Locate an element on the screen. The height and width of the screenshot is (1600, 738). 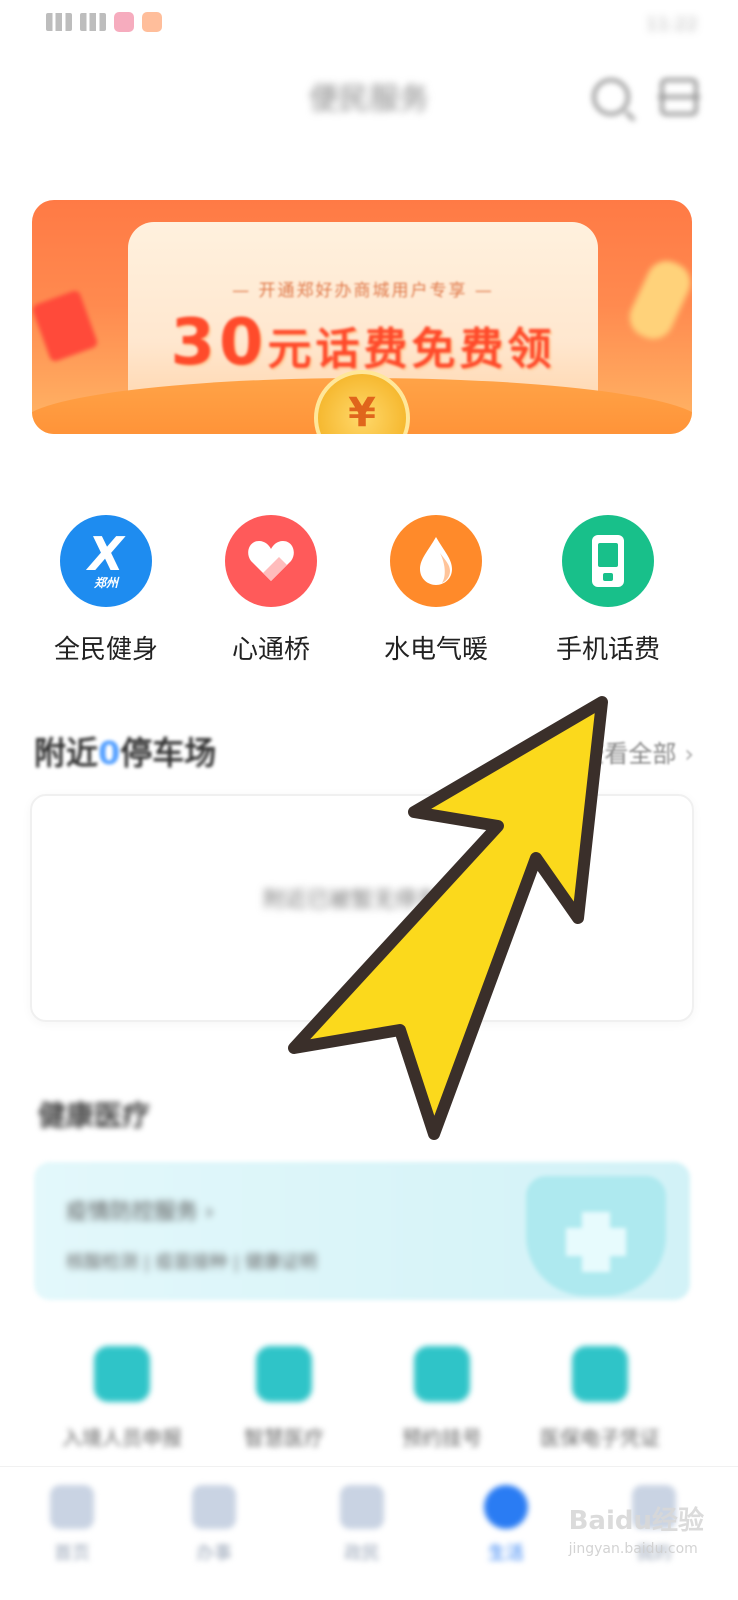
banner-headline: 30元话费免费领 is located at coordinates (363, 343).